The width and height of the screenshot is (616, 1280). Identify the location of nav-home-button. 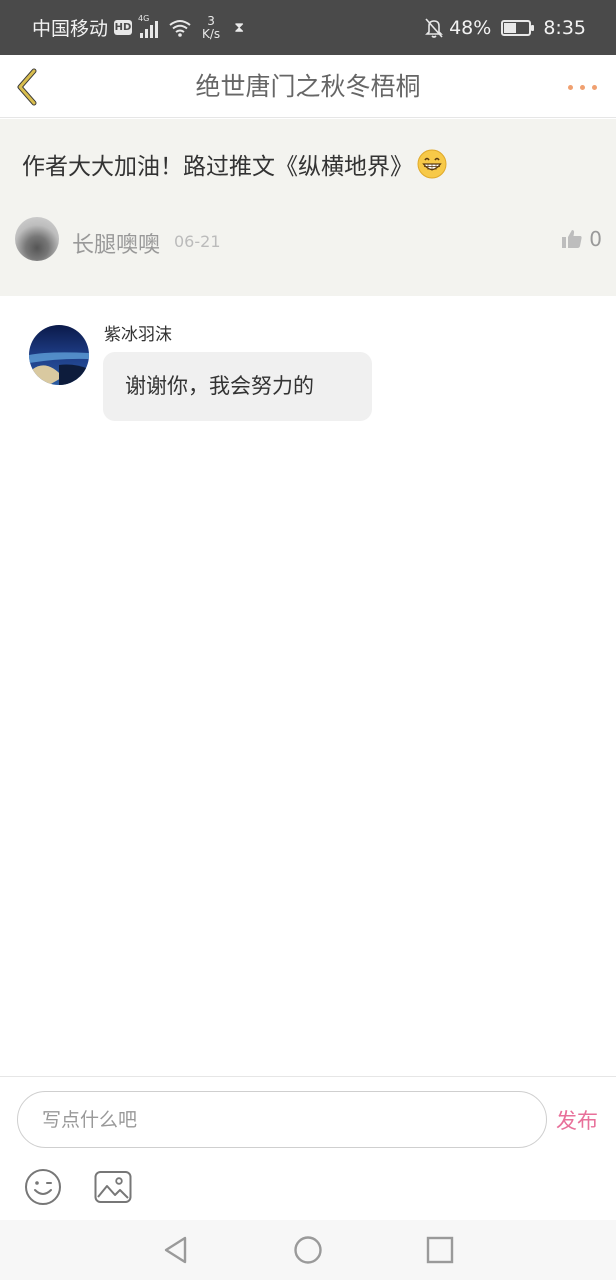
(308, 1250).